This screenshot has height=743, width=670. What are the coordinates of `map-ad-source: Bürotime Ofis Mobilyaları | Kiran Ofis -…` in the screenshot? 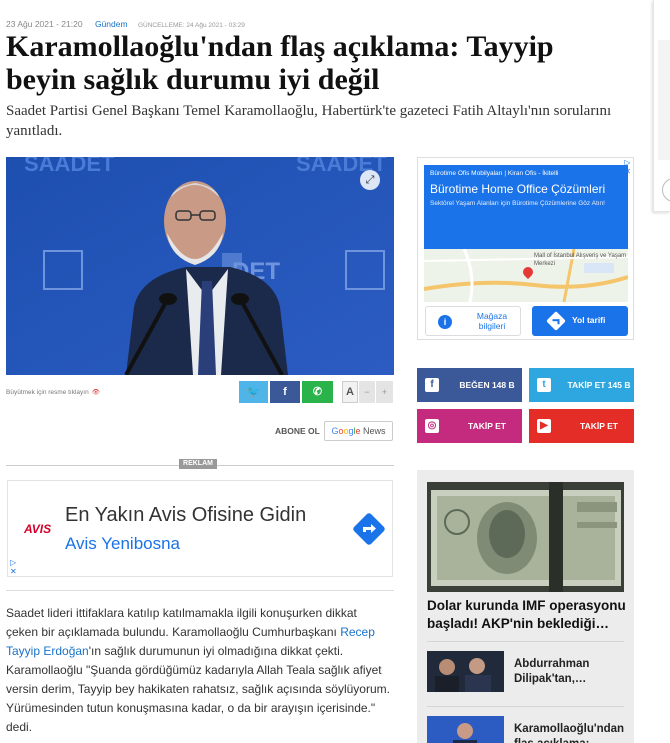 It's located at (494, 173).